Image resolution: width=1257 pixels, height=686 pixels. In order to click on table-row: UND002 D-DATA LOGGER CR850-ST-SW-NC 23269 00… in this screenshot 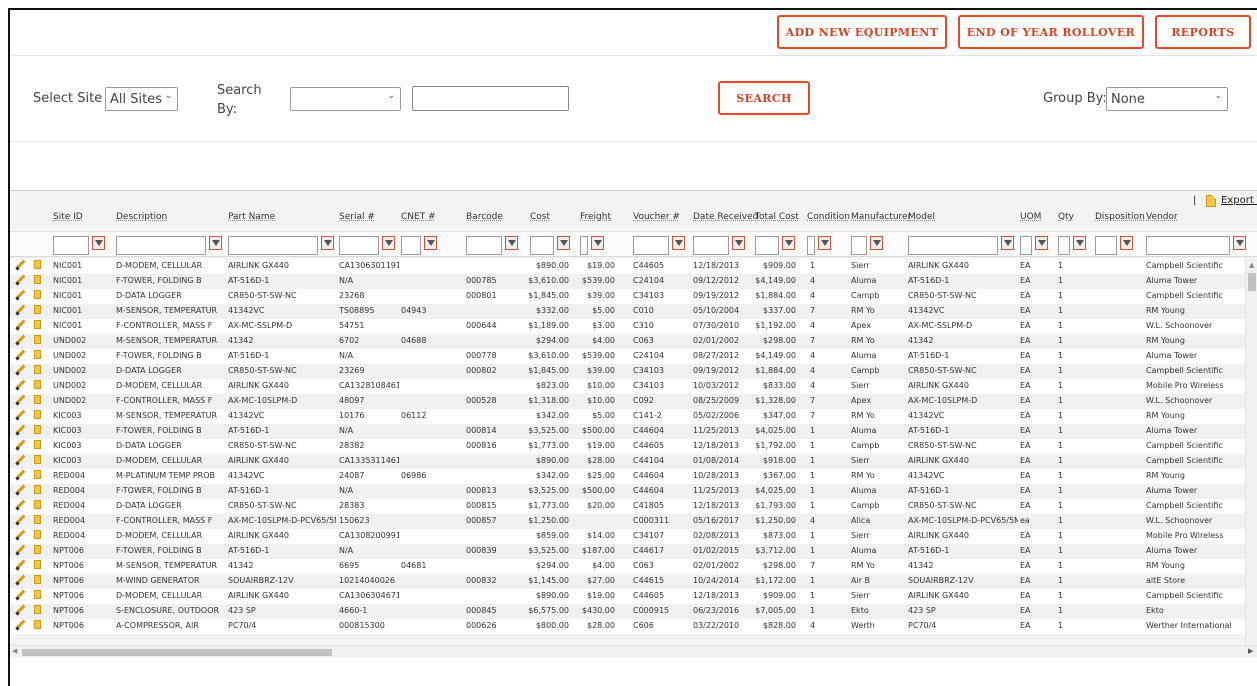, I will do `click(627, 371)`.